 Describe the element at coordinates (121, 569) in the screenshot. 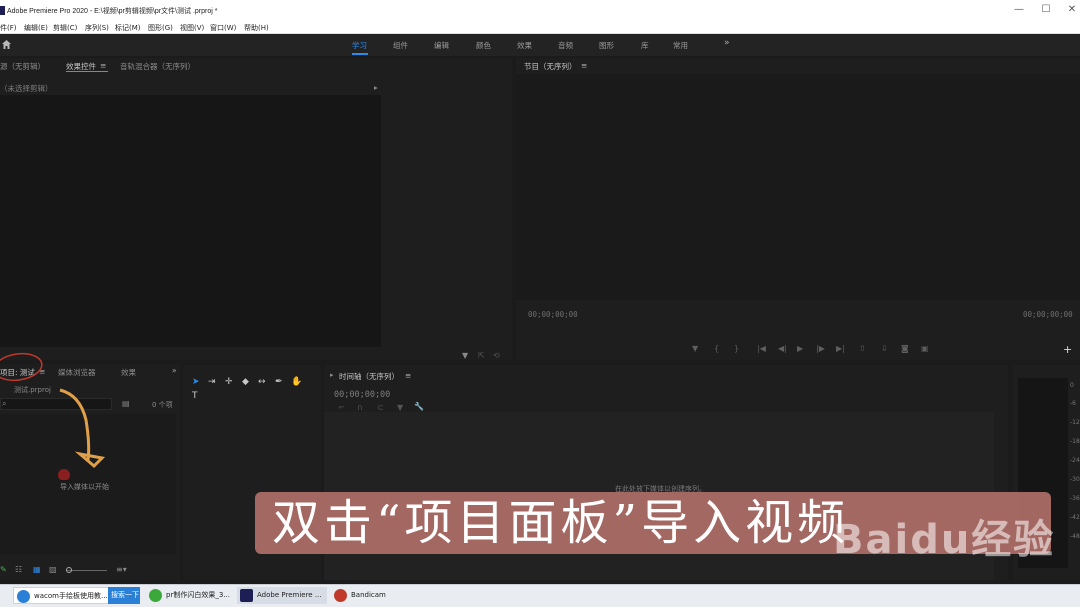

I see `sort-icon: ≡▾` at that location.